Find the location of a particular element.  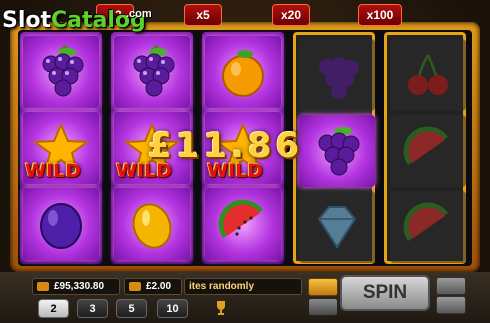

symbol-plum is located at coordinates (61, 224).